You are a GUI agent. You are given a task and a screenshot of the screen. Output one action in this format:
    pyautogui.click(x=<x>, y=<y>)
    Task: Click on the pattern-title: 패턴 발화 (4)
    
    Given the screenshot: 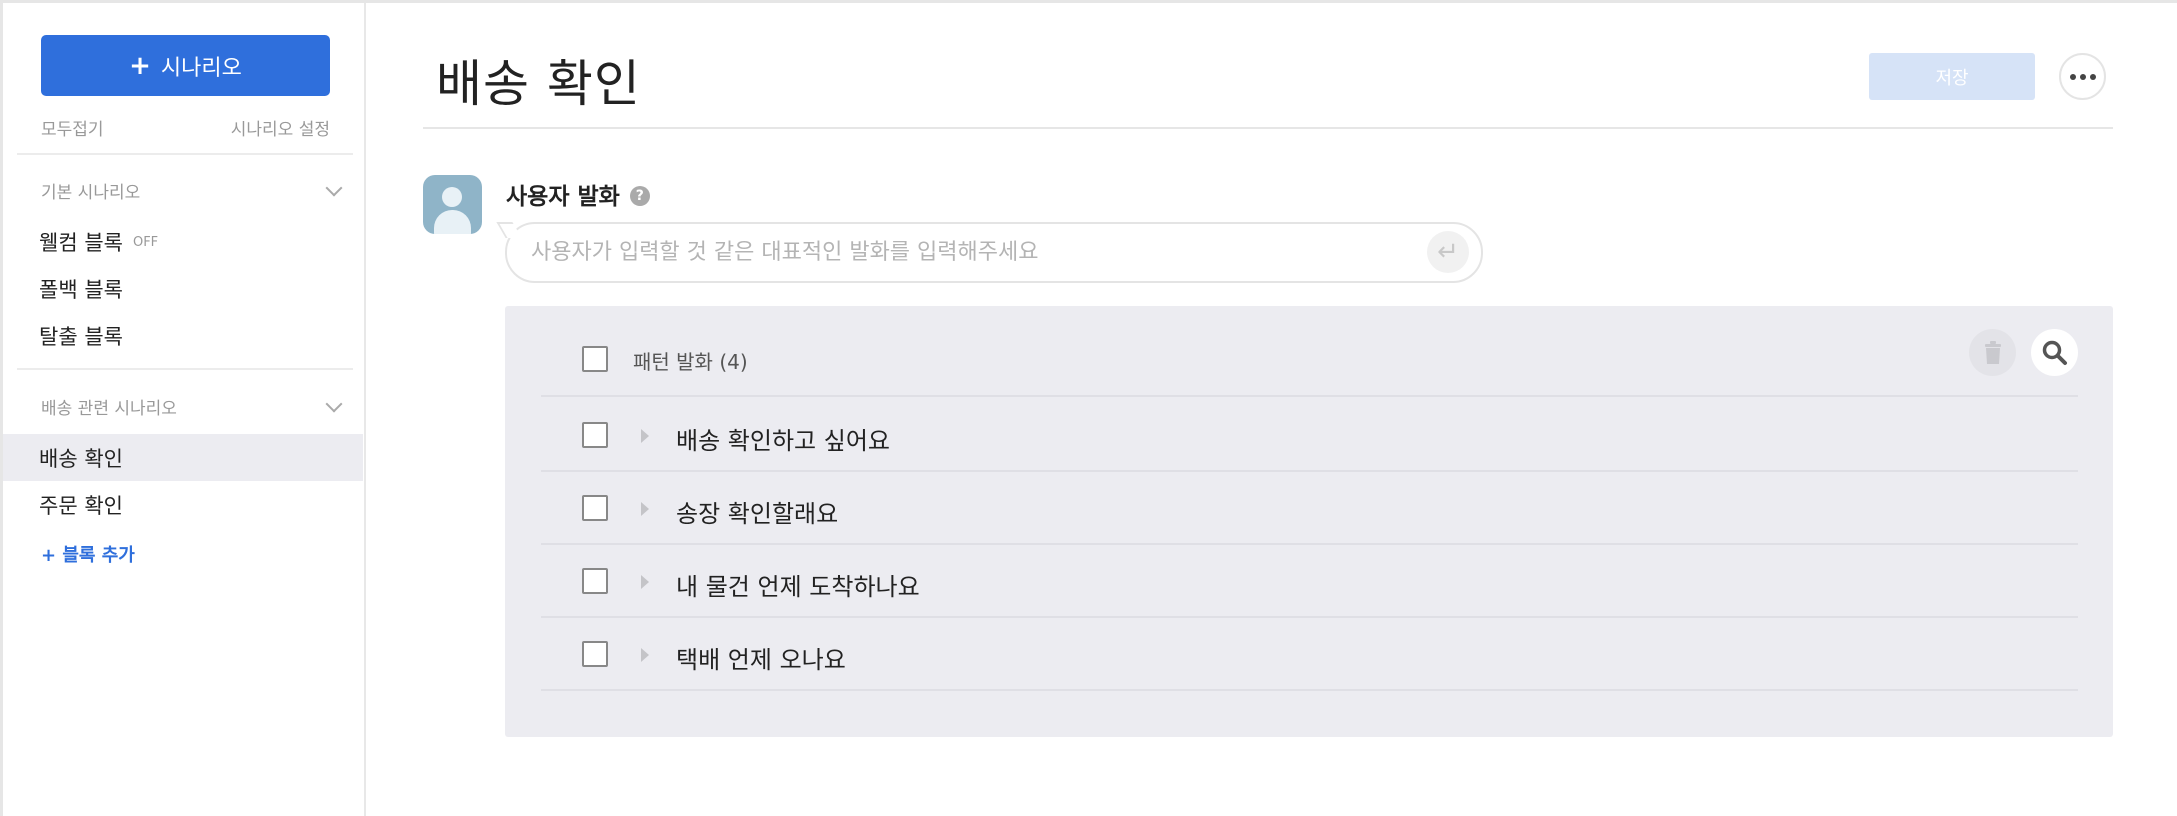 What is the action you would take?
    pyautogui.click(x=690, y=362)
    